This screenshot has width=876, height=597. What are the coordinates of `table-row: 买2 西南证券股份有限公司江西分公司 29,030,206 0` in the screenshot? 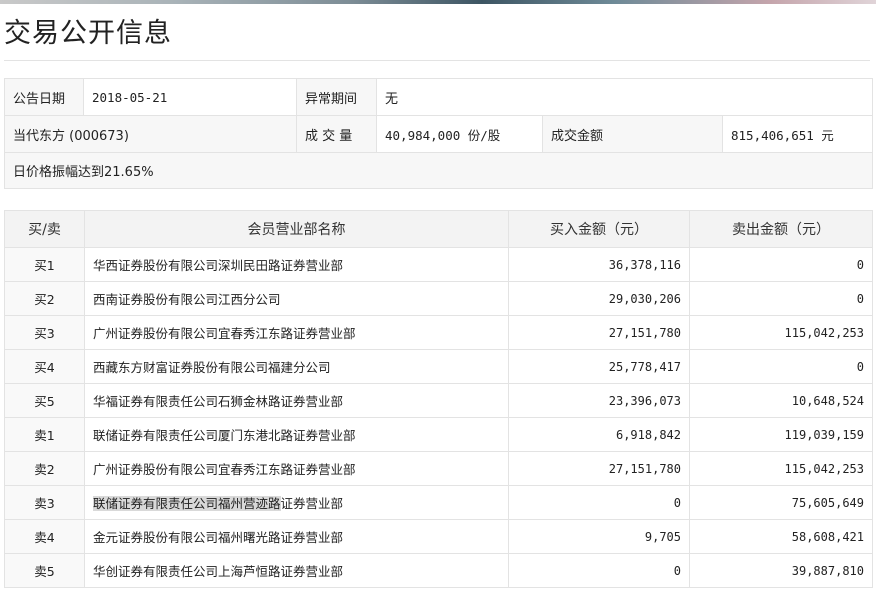 It's located at (438, 298).